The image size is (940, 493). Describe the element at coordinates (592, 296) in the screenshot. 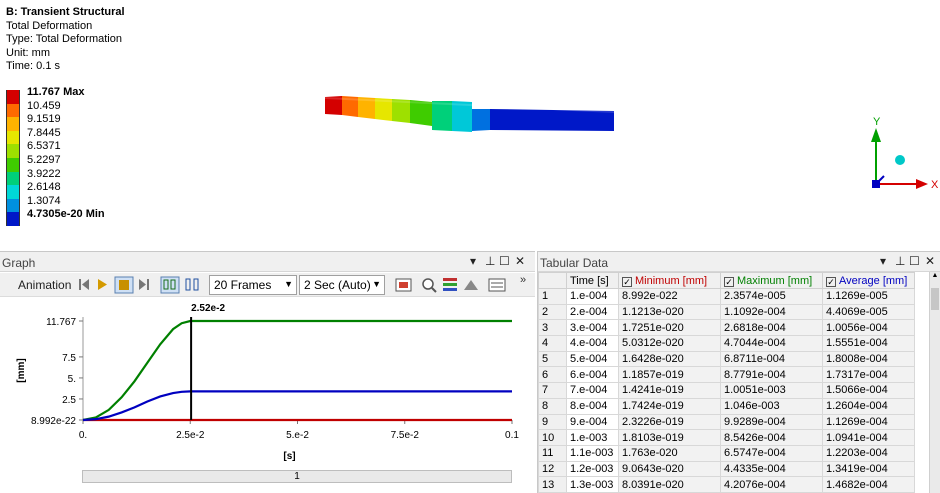

I see `time-cell: 1.e-004` at that location.